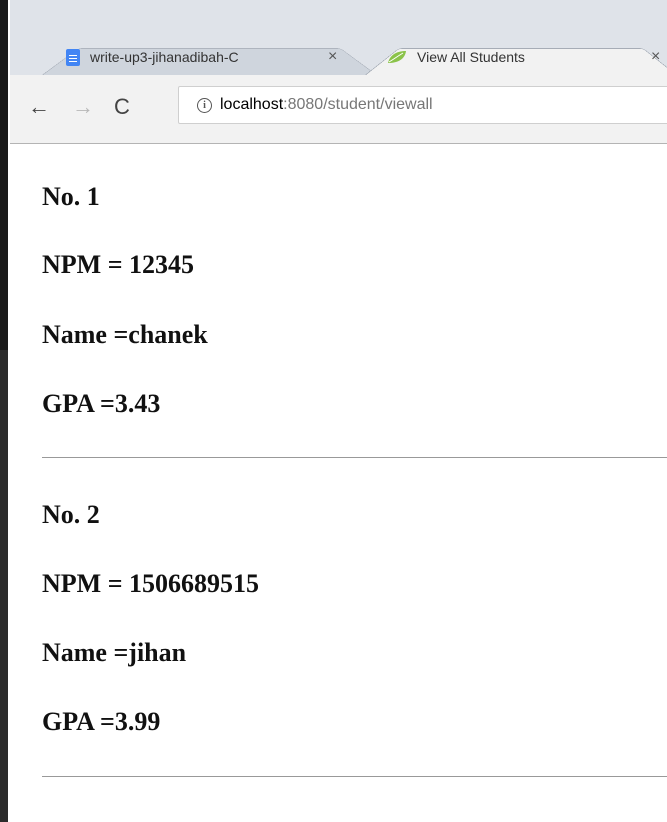  What do you see at coordinates (164, 57) in the screenshot?
I see `tab-title: write-up3-jihanadibah-C` at bounding box center [164, 57].